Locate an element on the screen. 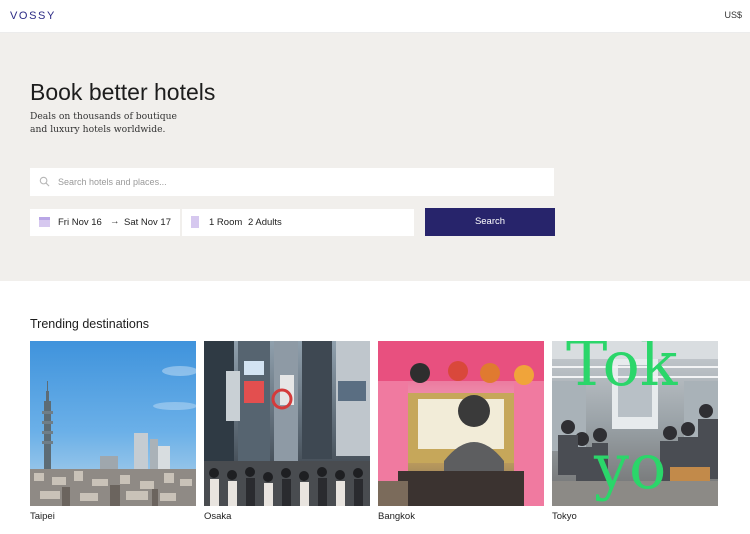 Image resolution: width=750 pixels, height=534 pixels. taipei-skyline-image is located at coordinates (113, 436).